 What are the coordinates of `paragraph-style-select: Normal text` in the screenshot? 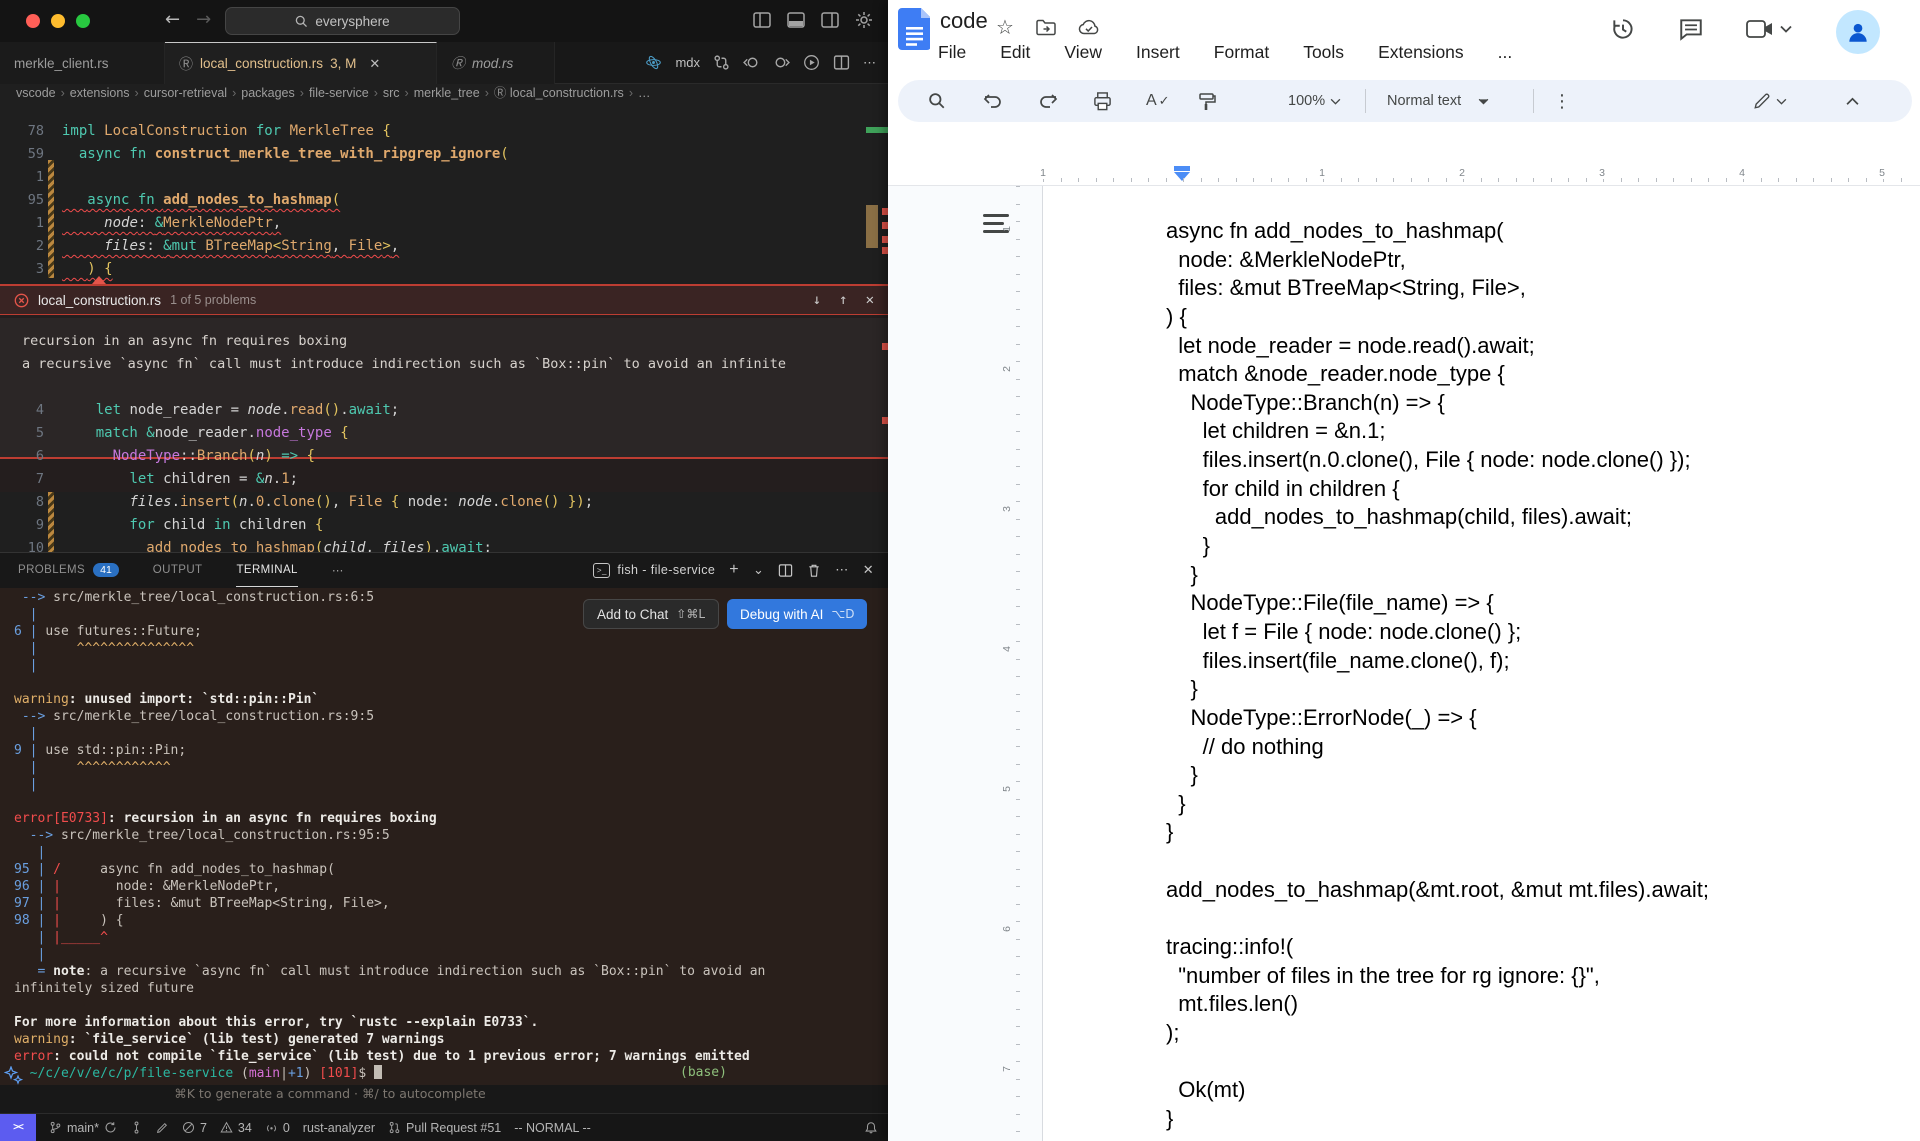 It's located at (1438, 101).